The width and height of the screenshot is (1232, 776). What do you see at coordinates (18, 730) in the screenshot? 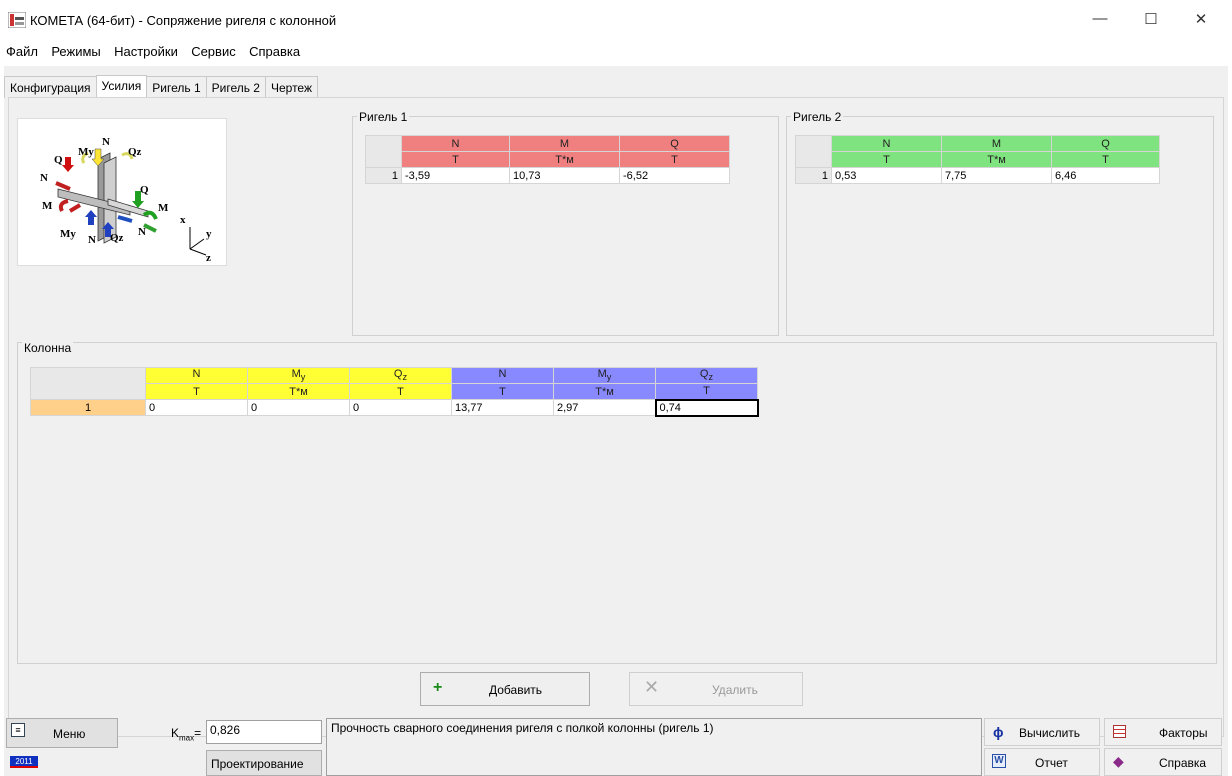
I see `menu-icon: ≡` at bounding box center [18, 730].